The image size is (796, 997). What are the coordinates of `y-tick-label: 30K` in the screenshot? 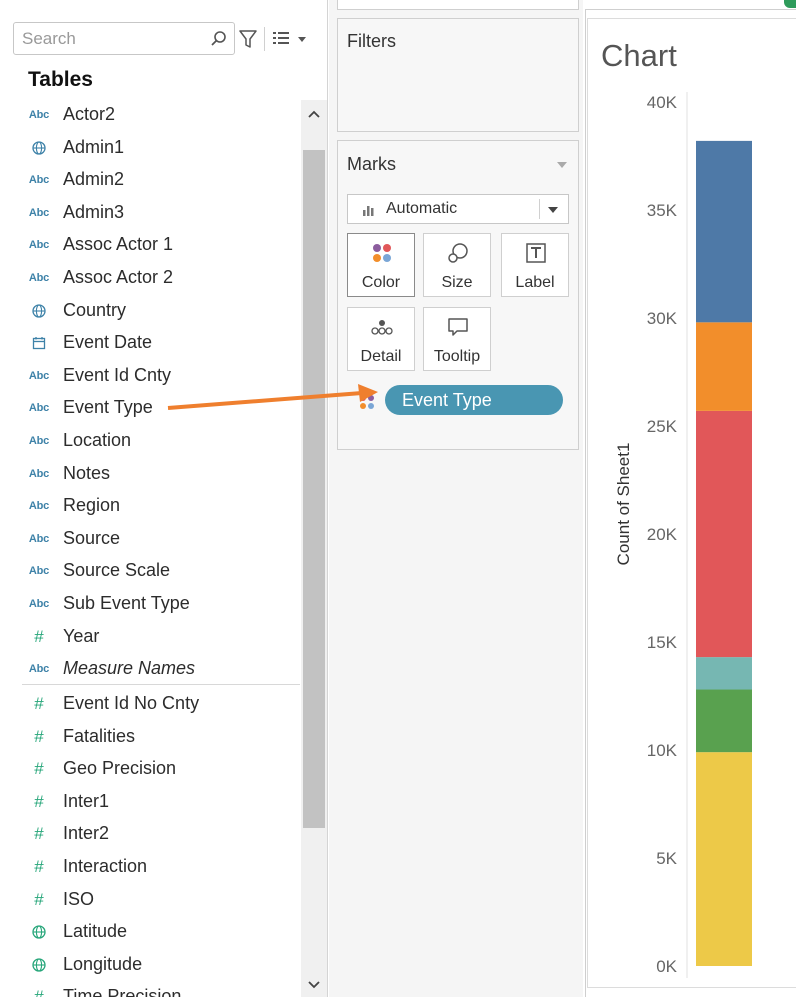 It's located at (662, 318).